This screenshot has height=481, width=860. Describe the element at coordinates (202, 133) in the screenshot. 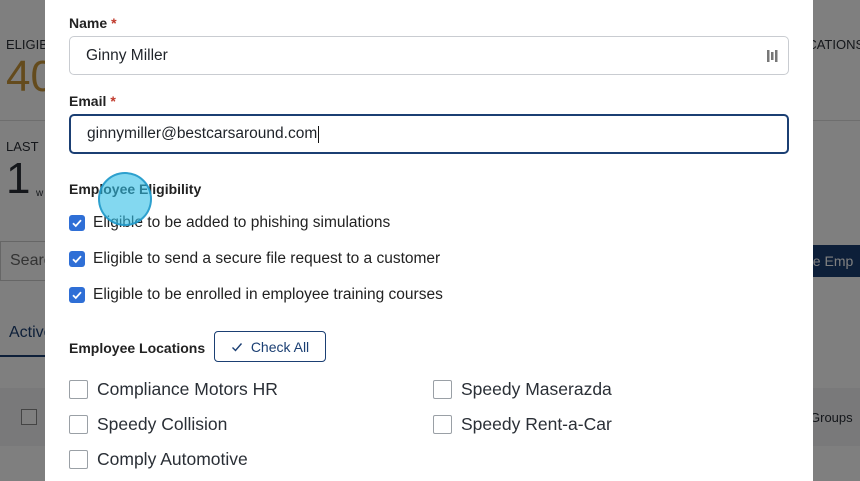

I see `email-input-value: ginnymiller@bestcarsaround.com` at that location.